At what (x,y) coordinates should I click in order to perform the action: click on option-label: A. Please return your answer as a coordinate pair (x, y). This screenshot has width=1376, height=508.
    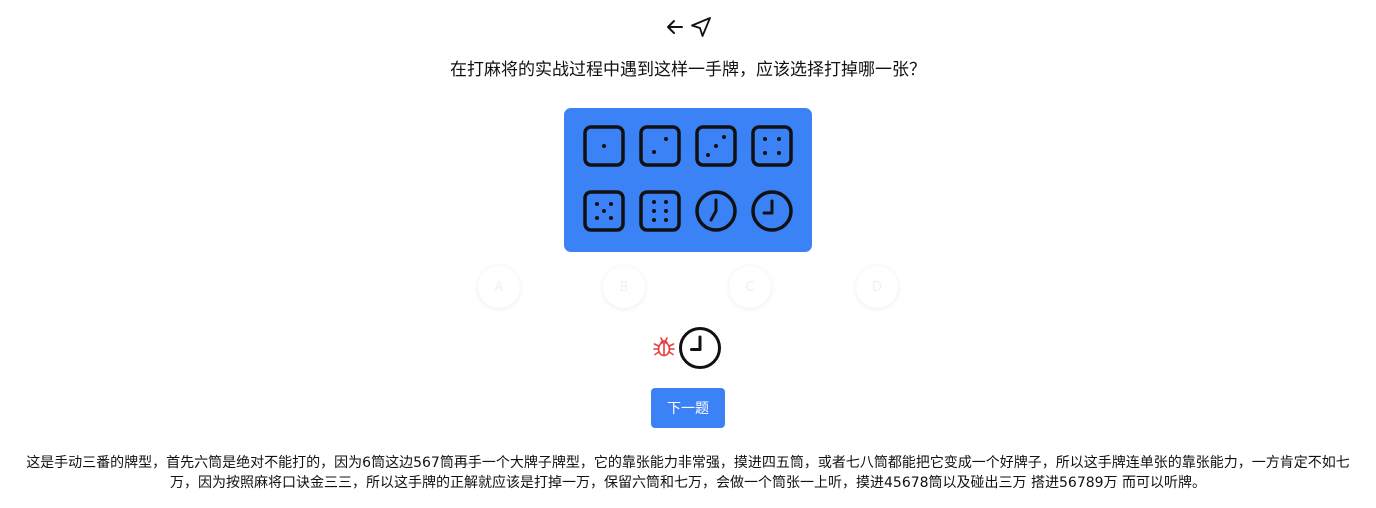
    Looking at the image, I should click on (499, 287).